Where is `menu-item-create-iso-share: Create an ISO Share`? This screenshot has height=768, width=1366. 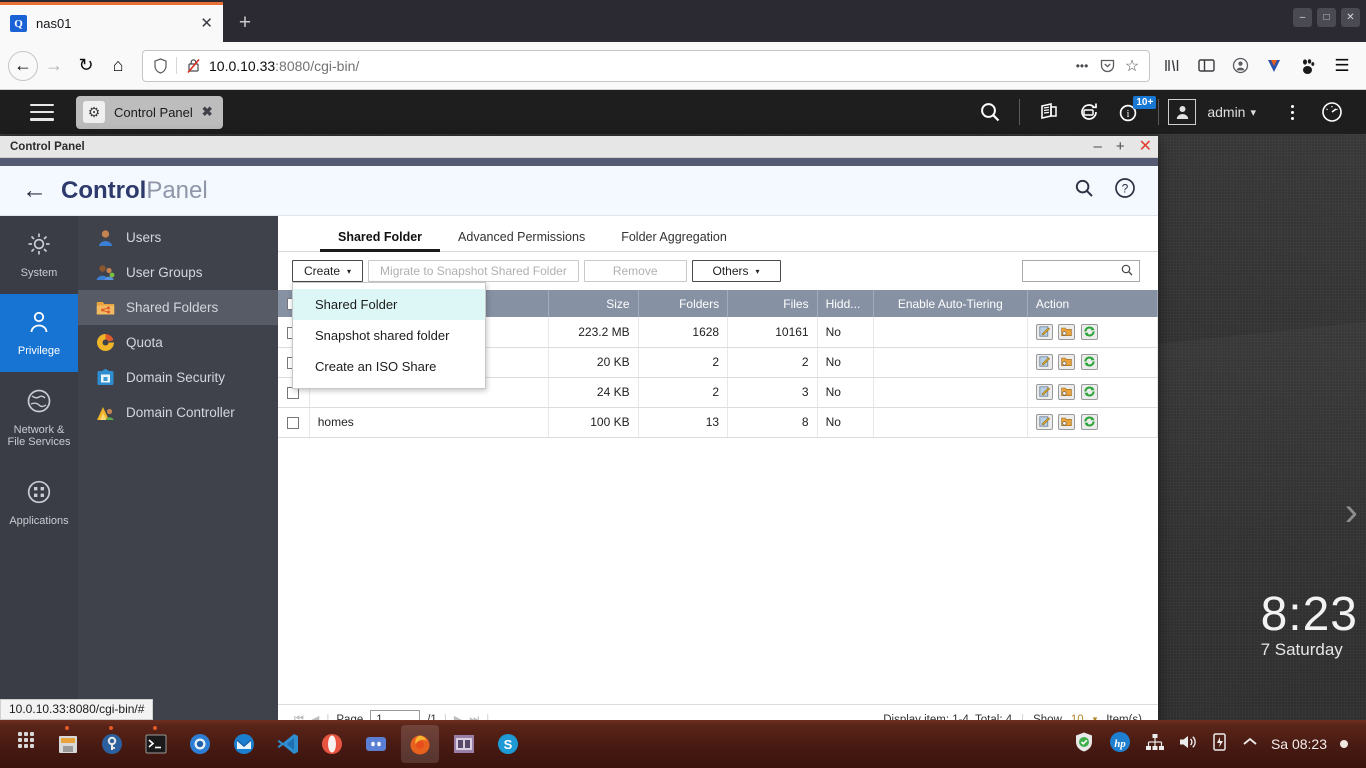
menu-item-create-iso-share: Create an ISO Share is located at coordinates (389, 366).